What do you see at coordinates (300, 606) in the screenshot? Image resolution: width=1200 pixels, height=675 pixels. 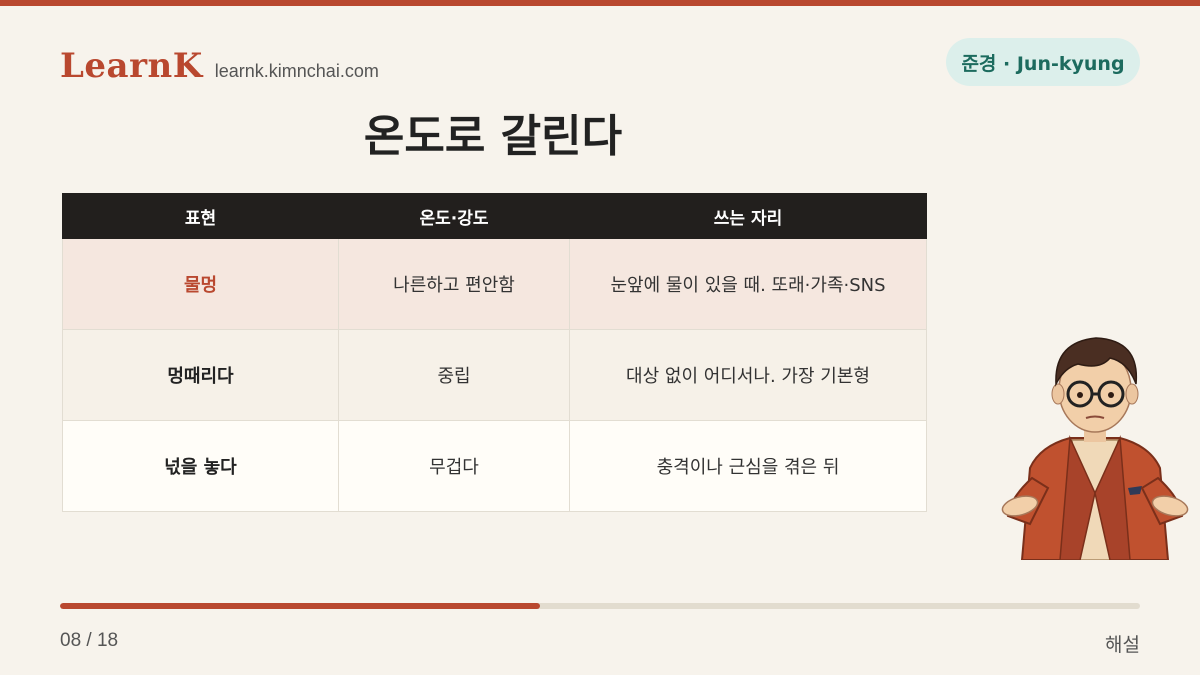 I see `progress-fill` at bounding box center [300, 606].